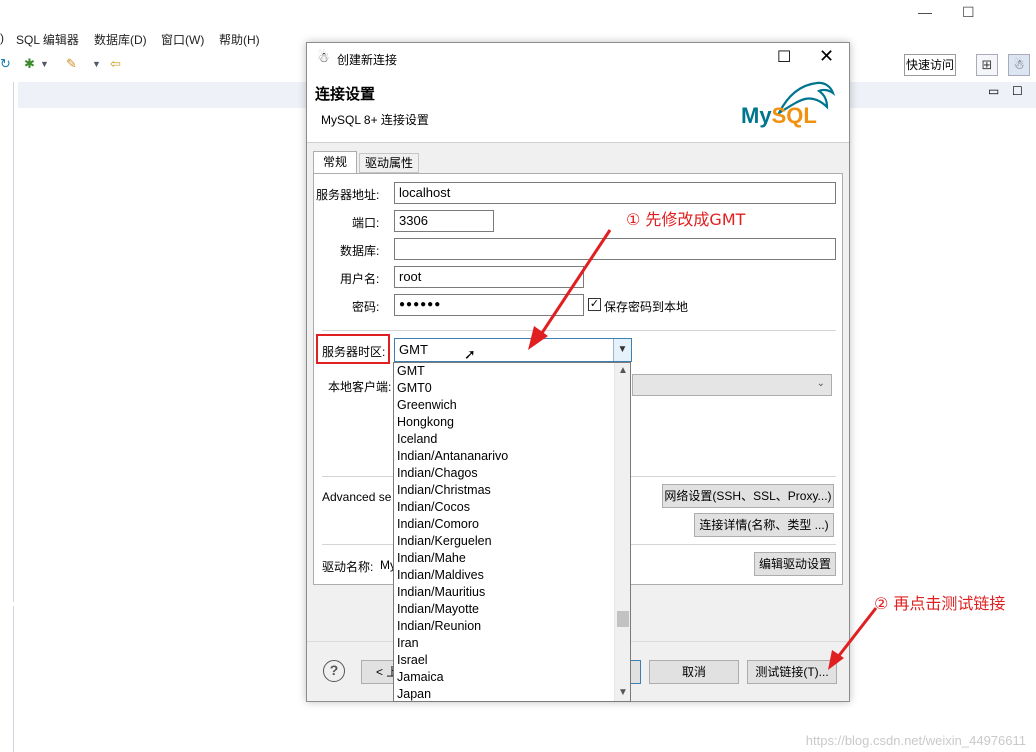  What do you see at coordinates (578, 58) in the screenshot?
I see `dialog-titlebar: ☃ 创建新连接 ☐ ✕` at bounding box center [578, 58].